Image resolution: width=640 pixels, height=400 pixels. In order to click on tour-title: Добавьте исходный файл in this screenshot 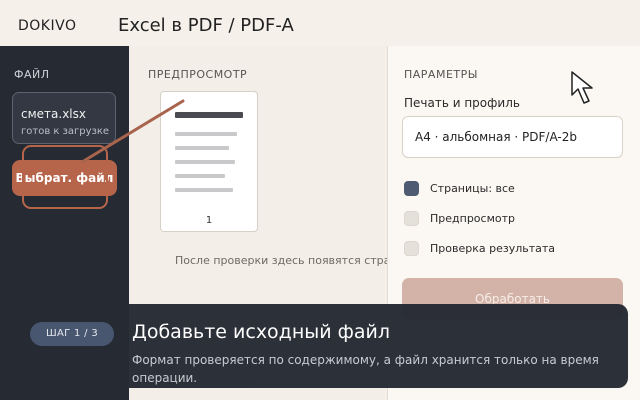, I will do `click(261, 332)`.